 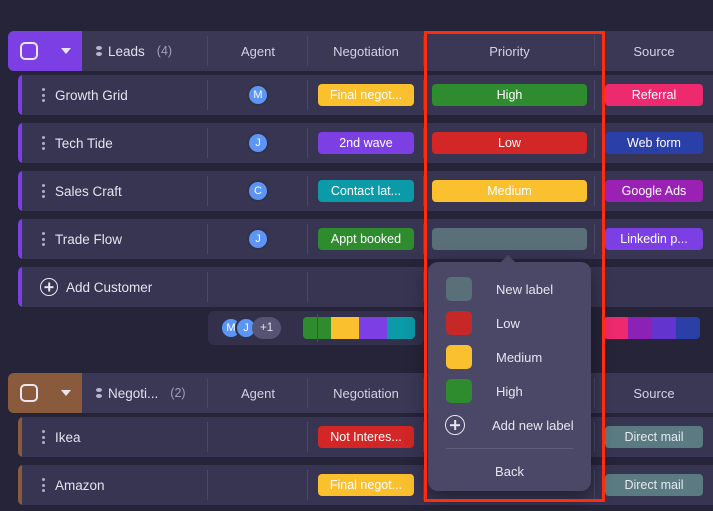 I want to click on badge: Google Ads, so click(x=654, y=191).